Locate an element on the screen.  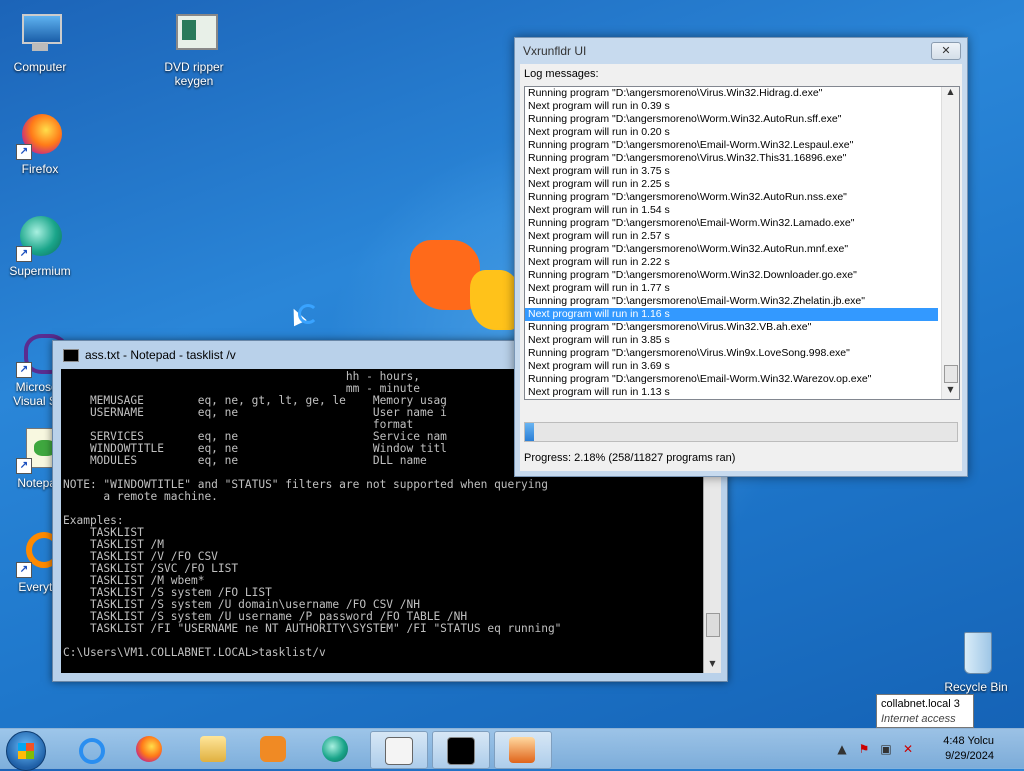
supermium-icon: ↗ is located at coordinates (40, 238).